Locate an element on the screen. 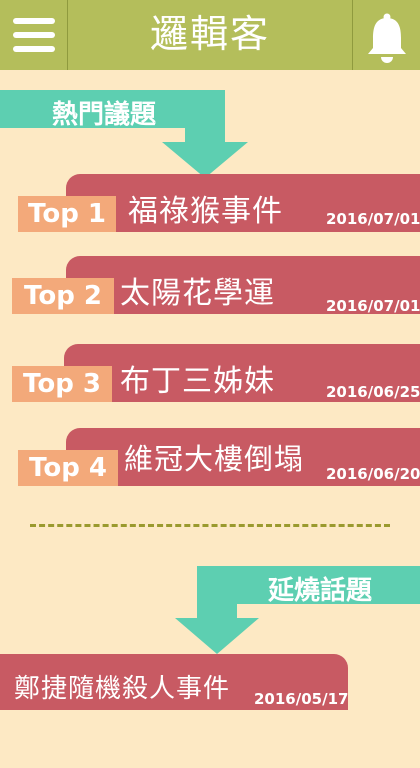 The image size is (420, 768). hot-topics-label: 熱門議題 is located at coordinates (104, 115).